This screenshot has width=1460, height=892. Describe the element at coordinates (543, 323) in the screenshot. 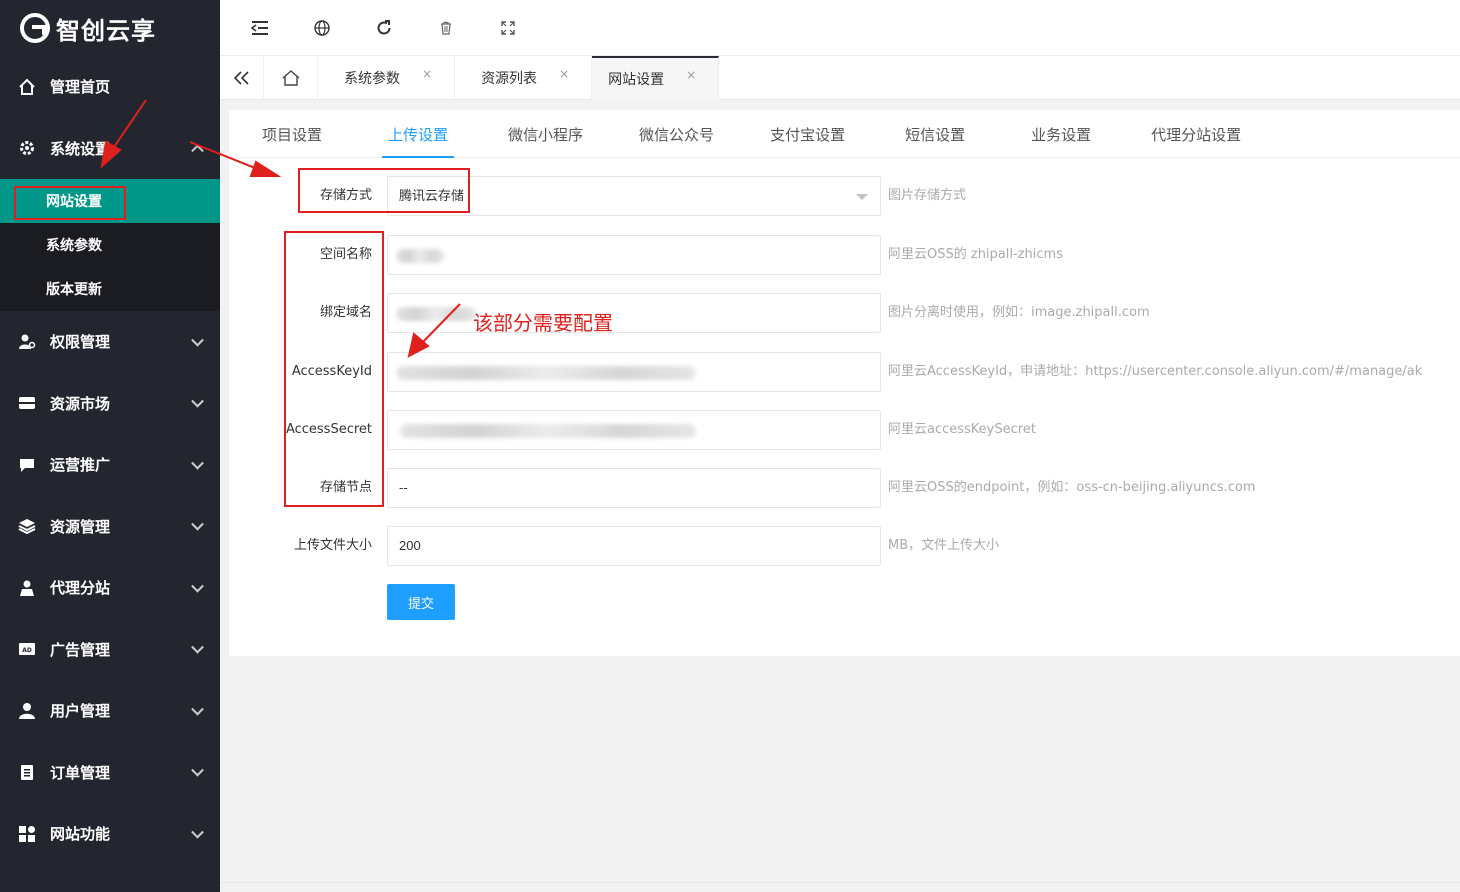

I see `annotation-text: 该部分需要配置` at that location.